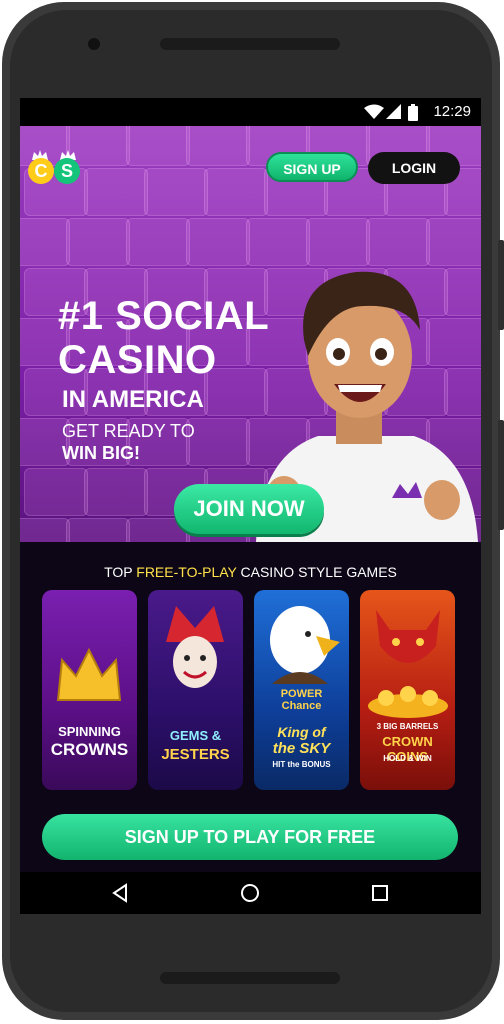 The image size is (504, 1024). What do you see at coordinates (164, 316) in the screenshot?
I see `headline-line-1: #1 SOCIAL` at bounding box center [164, 316].